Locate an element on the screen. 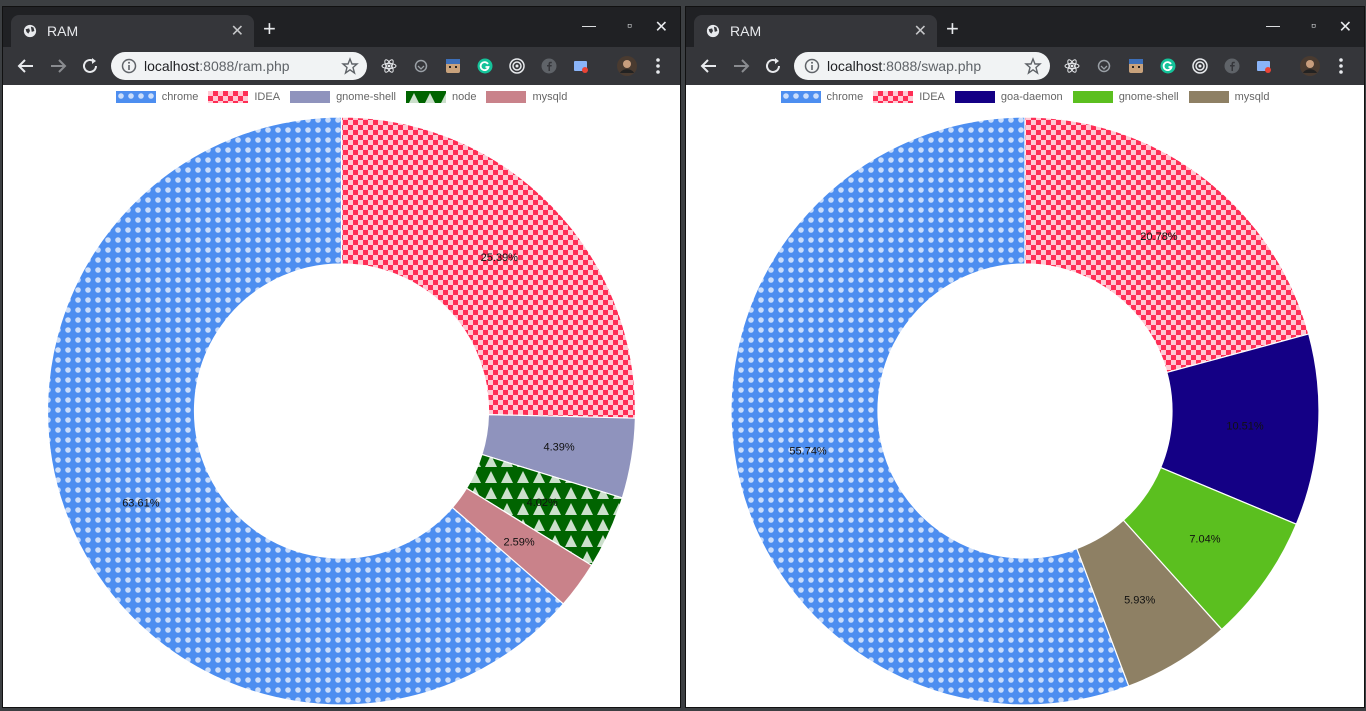 Image resolution: width=1366 pixels, height=711 pixels. browser-toolbar: localhost:8088/swap.php is located at coordinates (1025, 66).